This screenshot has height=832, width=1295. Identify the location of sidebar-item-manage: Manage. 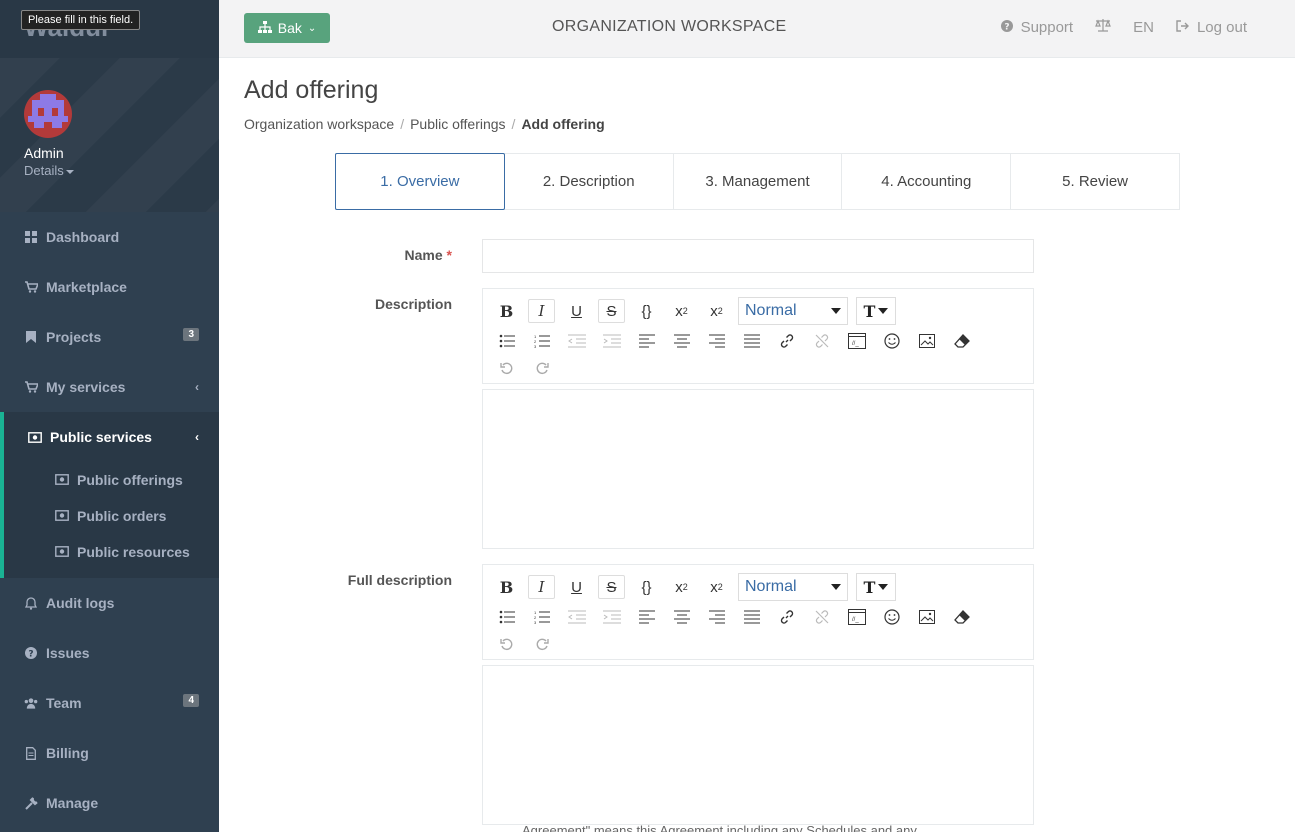
(109, 803).